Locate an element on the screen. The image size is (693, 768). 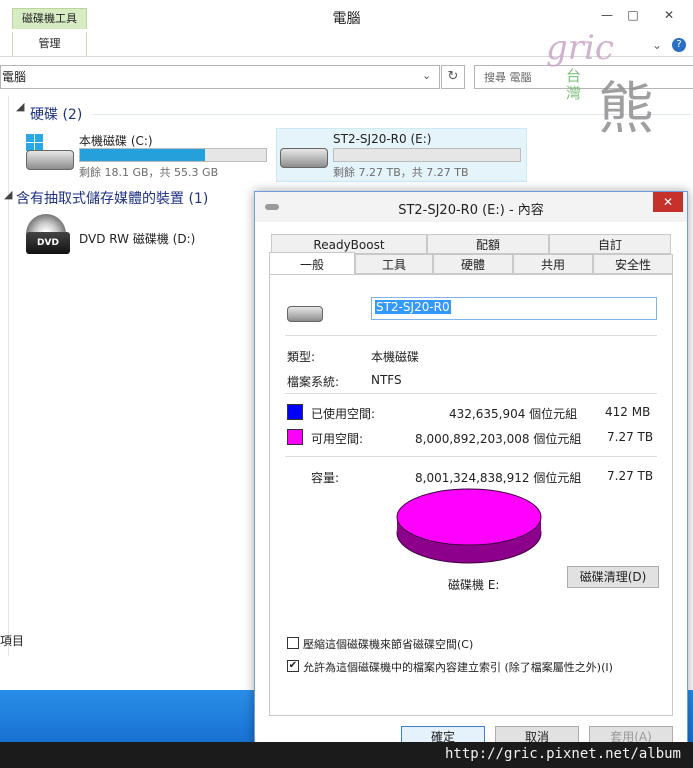
drive-c-tile-icon is located at coordinates (48, 153).